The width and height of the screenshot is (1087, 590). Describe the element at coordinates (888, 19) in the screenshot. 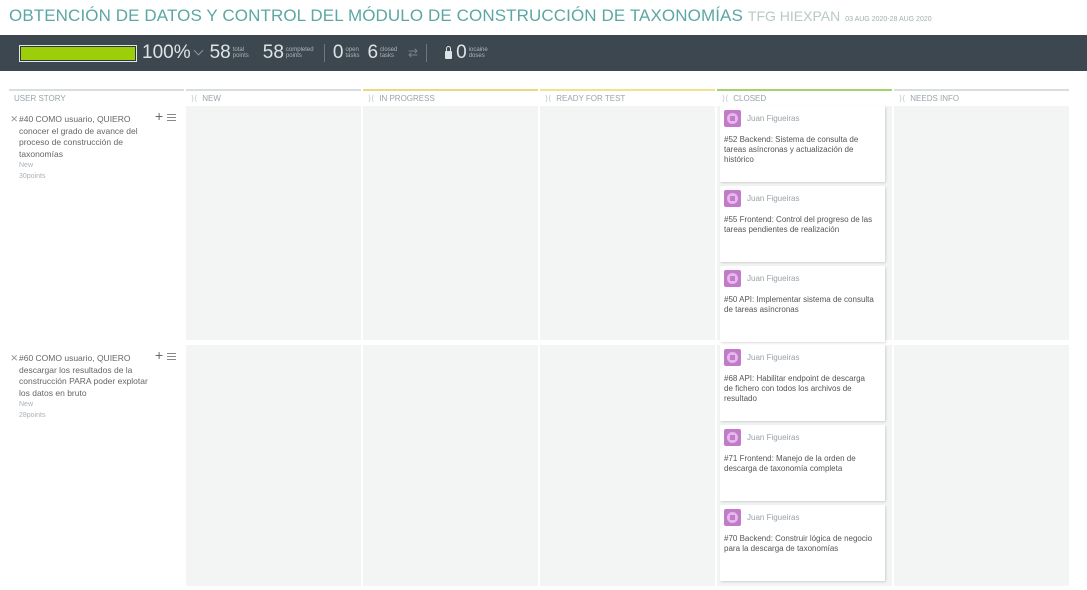

I see `sprint-dates: 03 AUG 2020-28 AUG 2020` at that location.